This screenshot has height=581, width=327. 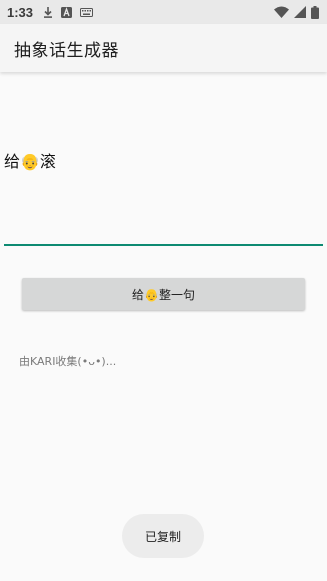 What do you see at coordinates (87, 12) in the screenshot?
I see `keyboard-icon` at bounding box center [87, 12].